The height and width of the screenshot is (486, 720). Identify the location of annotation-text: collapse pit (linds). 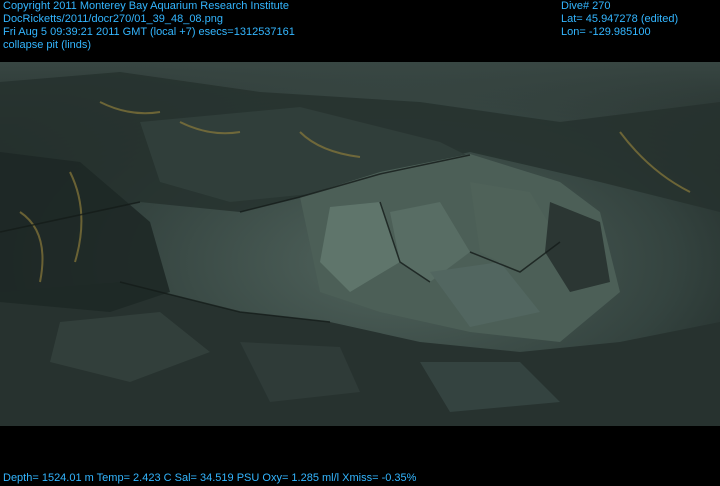
(47, 45).